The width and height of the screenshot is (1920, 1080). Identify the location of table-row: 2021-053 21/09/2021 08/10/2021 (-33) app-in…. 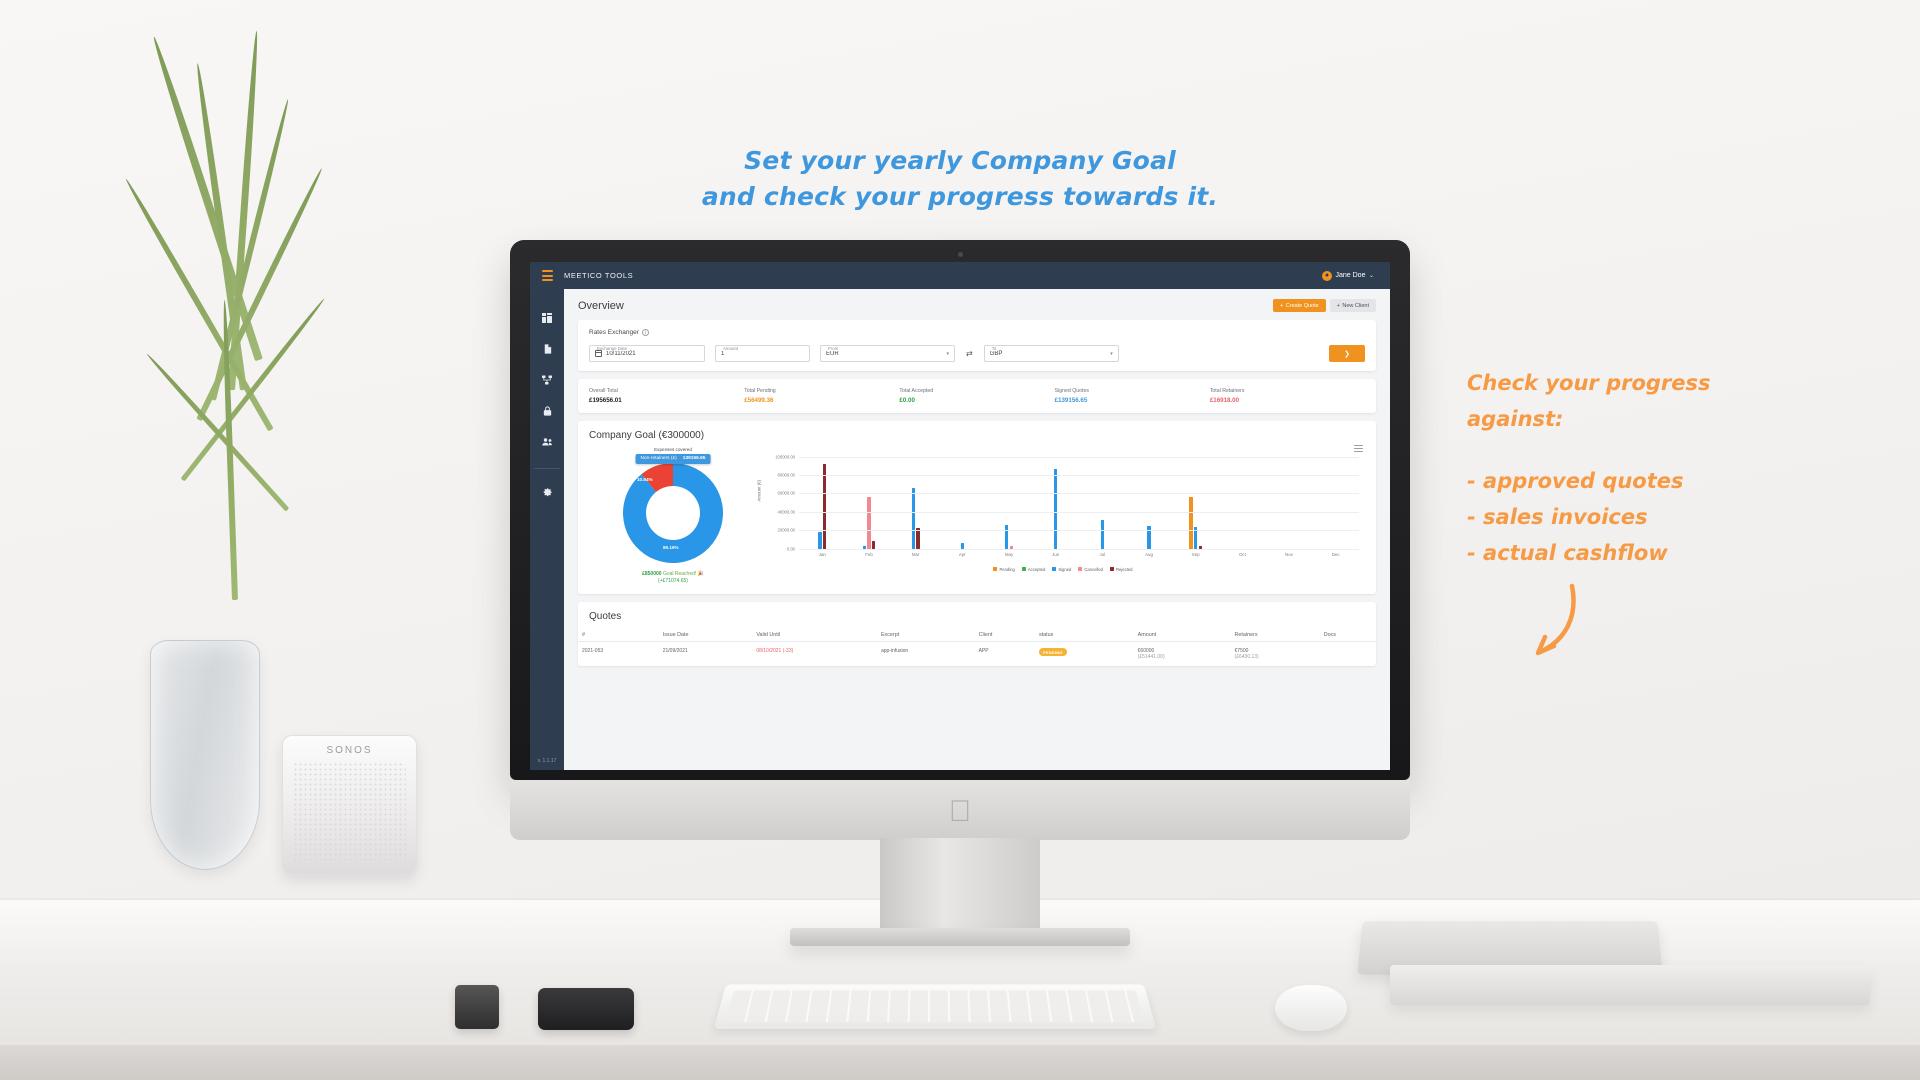
(977, 654).